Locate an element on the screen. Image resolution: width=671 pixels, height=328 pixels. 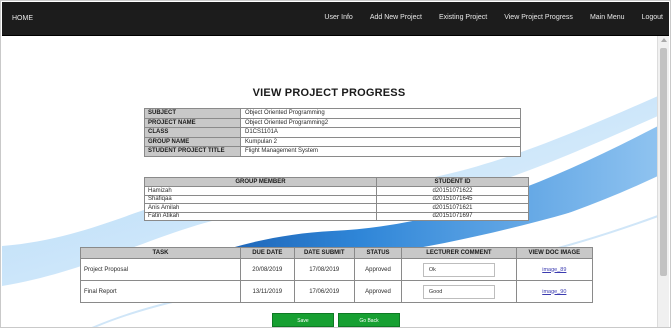
due-date: 20/08/2019 is located at coordinates (267, 269).